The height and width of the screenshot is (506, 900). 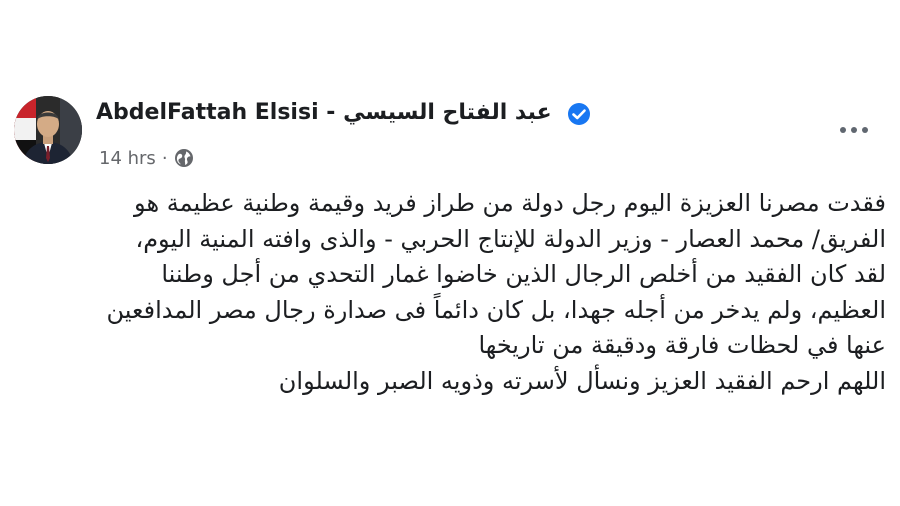 I want to click on globe-icon, so click(x=184, y=158).